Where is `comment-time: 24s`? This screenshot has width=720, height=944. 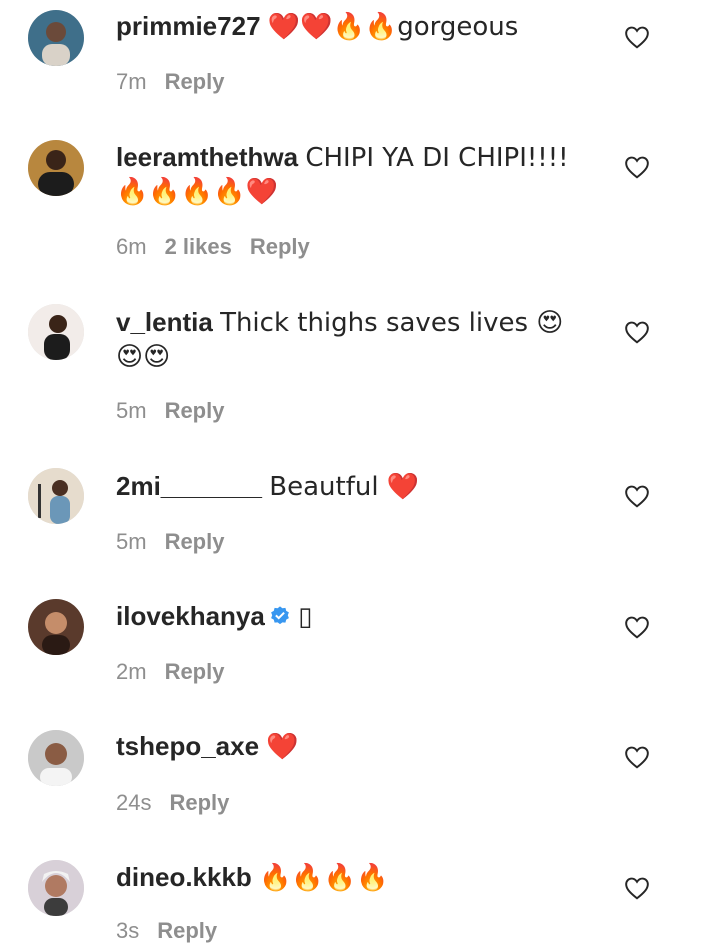 comment-time: 24s is located at coordinates (134, 802).